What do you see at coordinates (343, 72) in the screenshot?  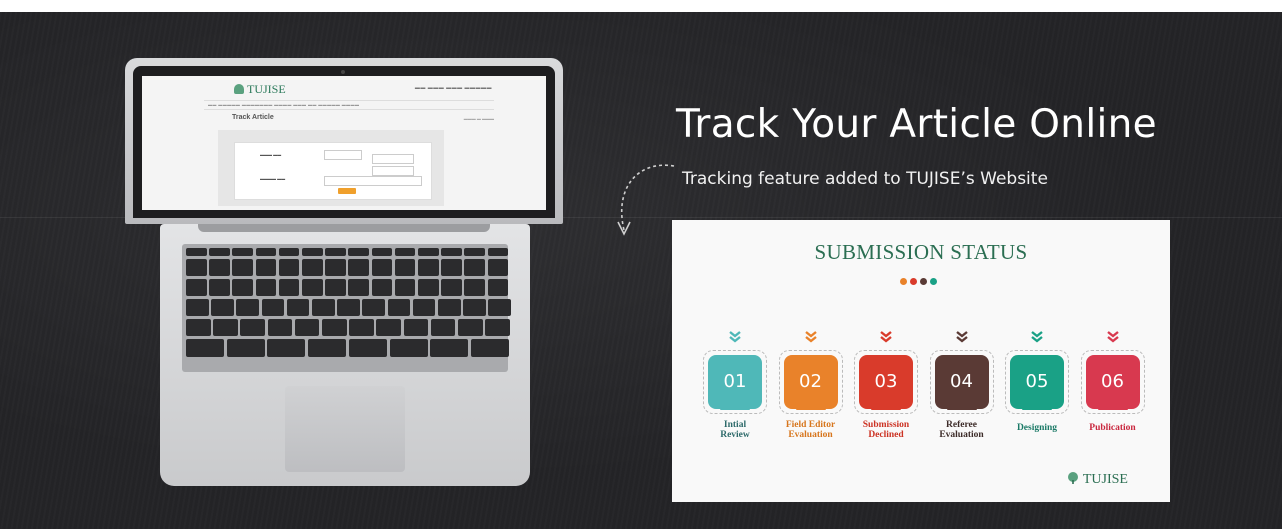 I see `camera-icon` at bounding box center [343, 72].